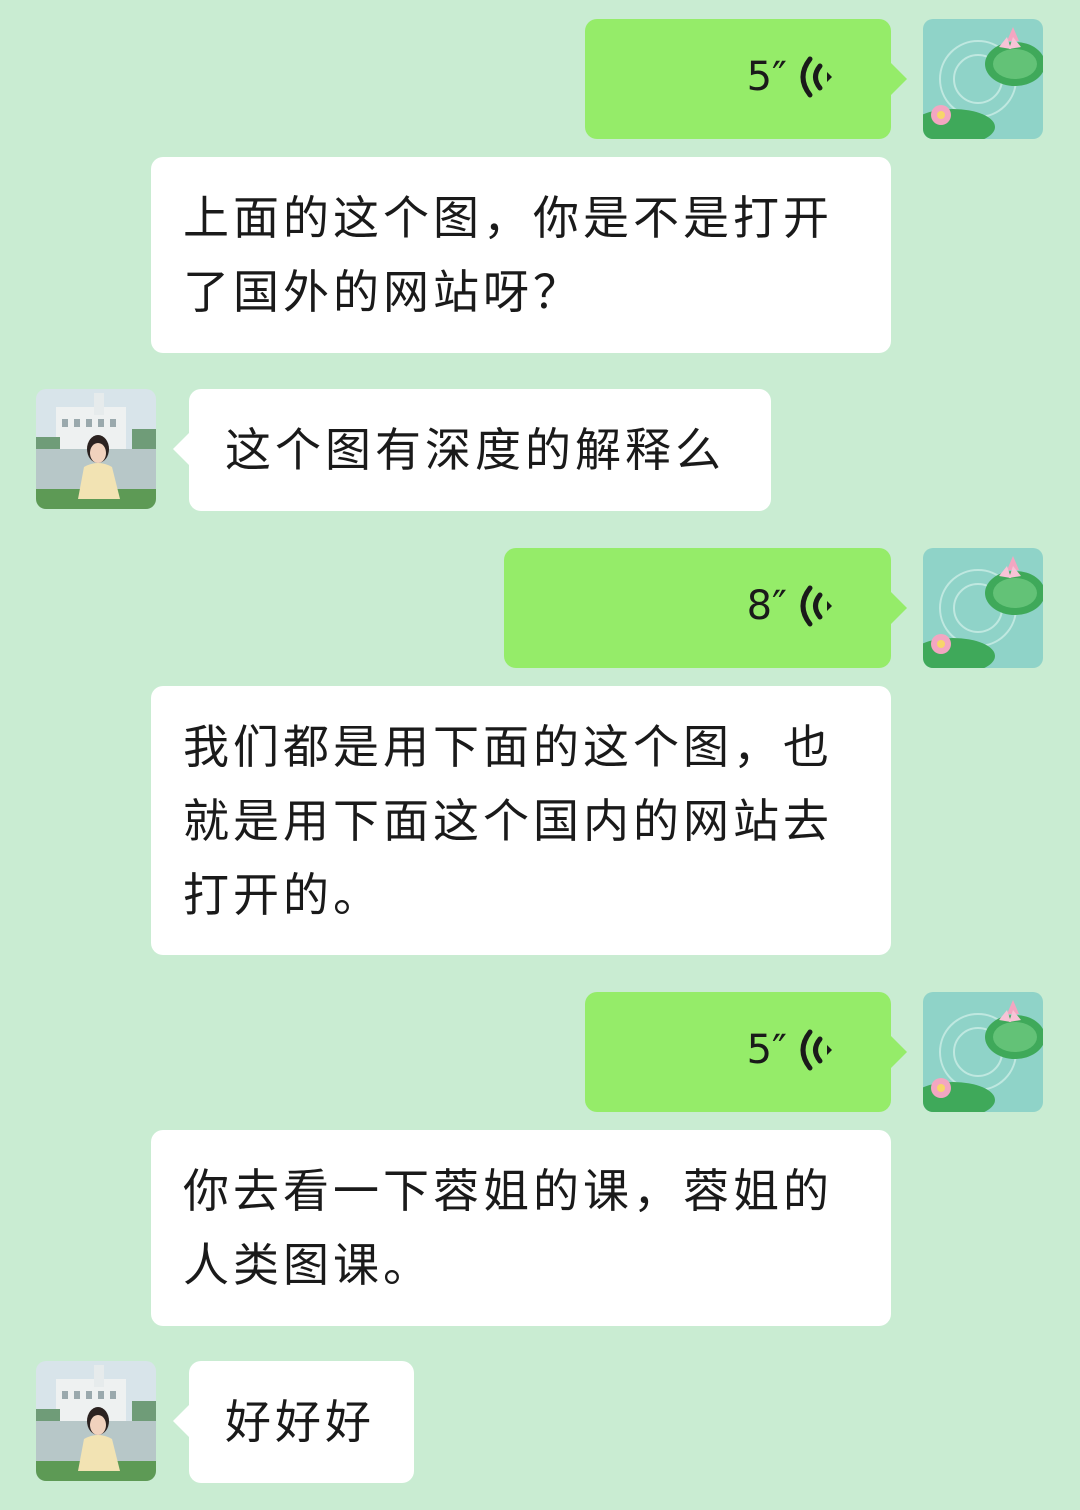 This screenshot has height=1510, width=1080. I want to click on text-message-bubble: 上面的这个图，你是不是打开了国外的网站呀？, so click(521, 255).